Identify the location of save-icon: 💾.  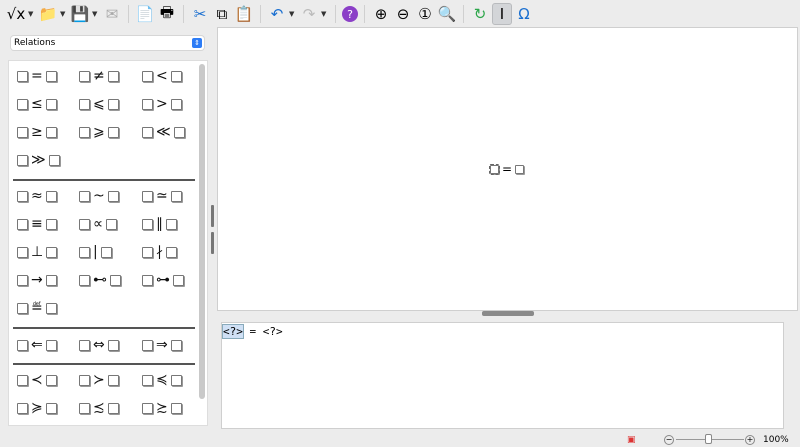
(80, 14).